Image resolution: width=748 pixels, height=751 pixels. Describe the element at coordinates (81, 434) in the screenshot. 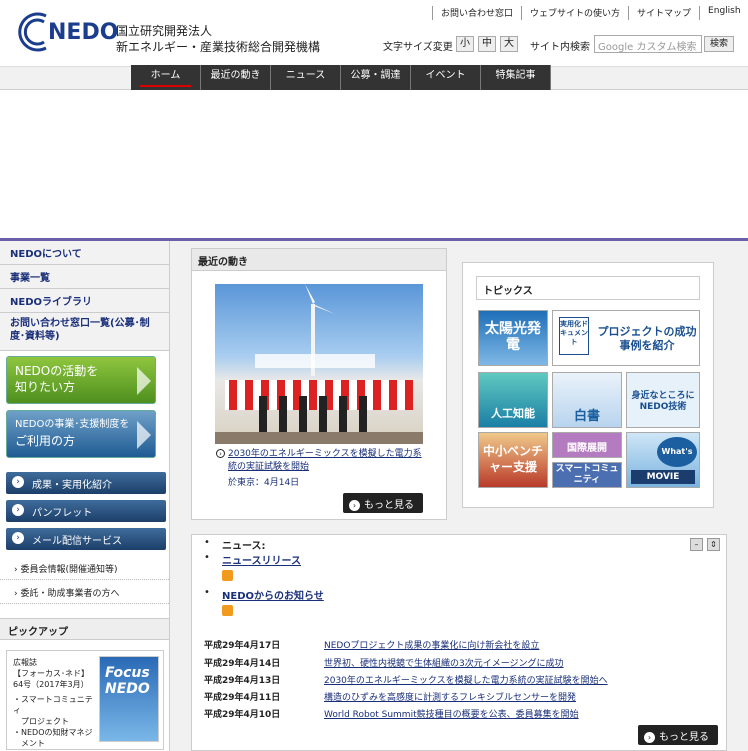

I see `banner-use-programs: NEDOの事業･支援制度を ご利用の方` at that location.